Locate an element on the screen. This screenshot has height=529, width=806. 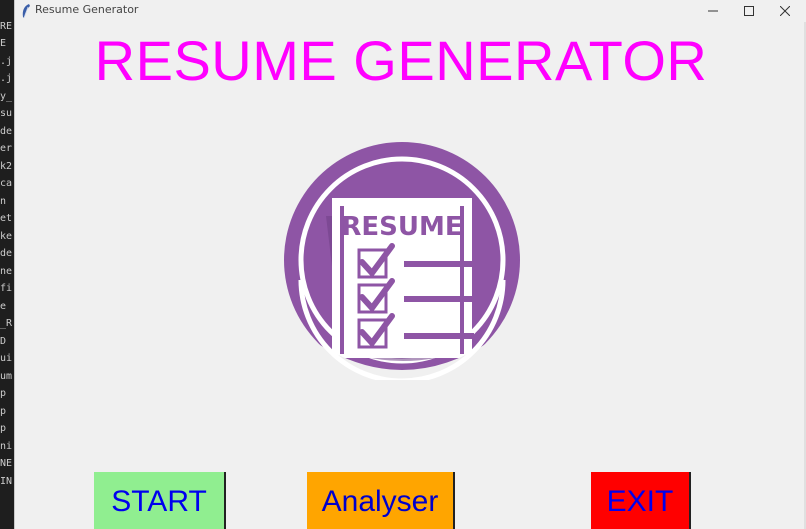
logo-text: RESUME is located at coordinates (401, 227).